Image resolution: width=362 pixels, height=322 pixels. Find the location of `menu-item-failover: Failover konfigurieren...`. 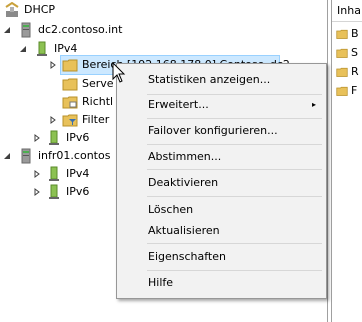

menu-item-failover: Failover konfigurieren... is located at coordinates (221, 131).